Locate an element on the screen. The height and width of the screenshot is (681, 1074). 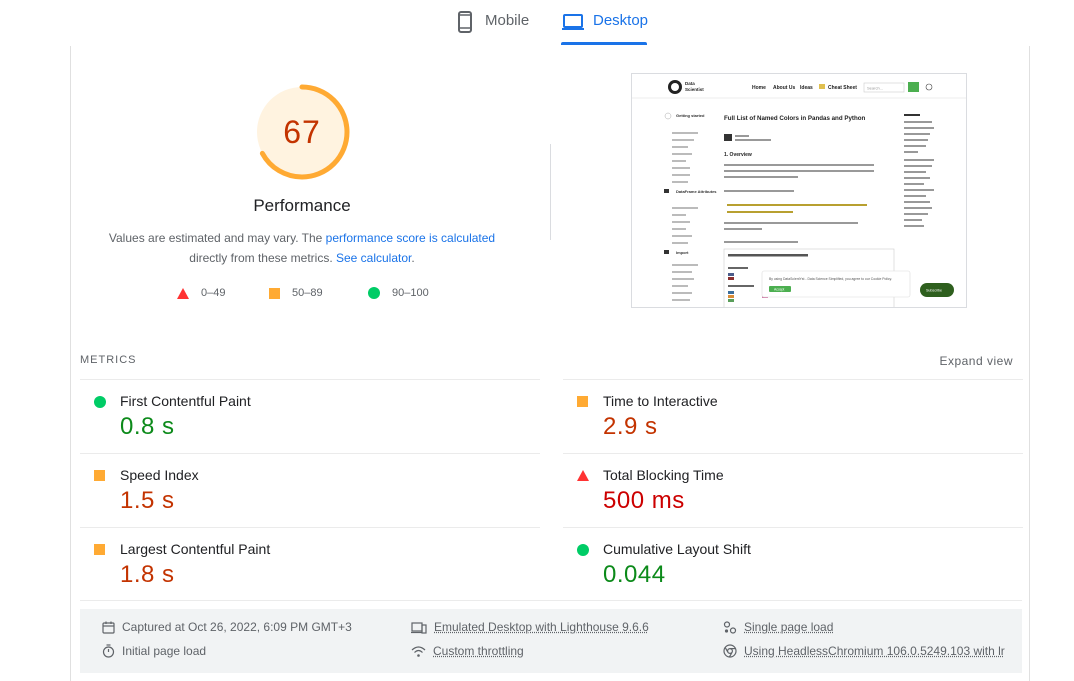
runtime-captured: Captured at Oct 26, 2022, 6:09 PM GMT+3 is located at coordinates (227, 627).